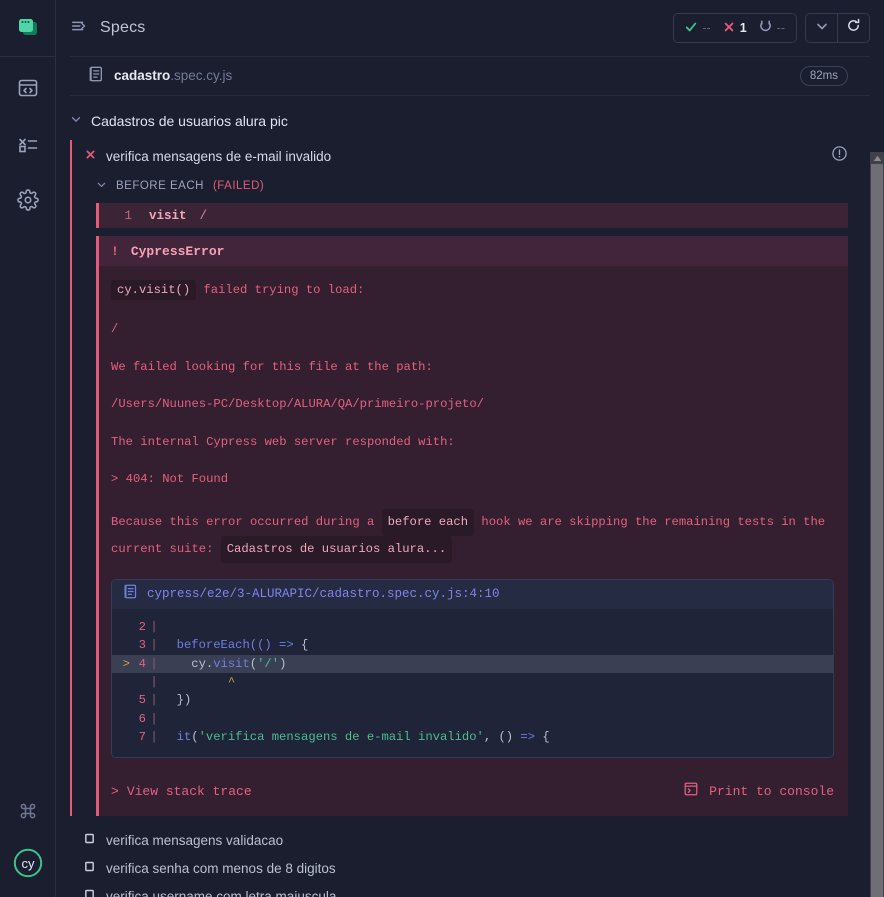 Image resolution: width=884 pixels, height=897 pixels. I want to click on because-pill-hook: before each, so click(428, 522).